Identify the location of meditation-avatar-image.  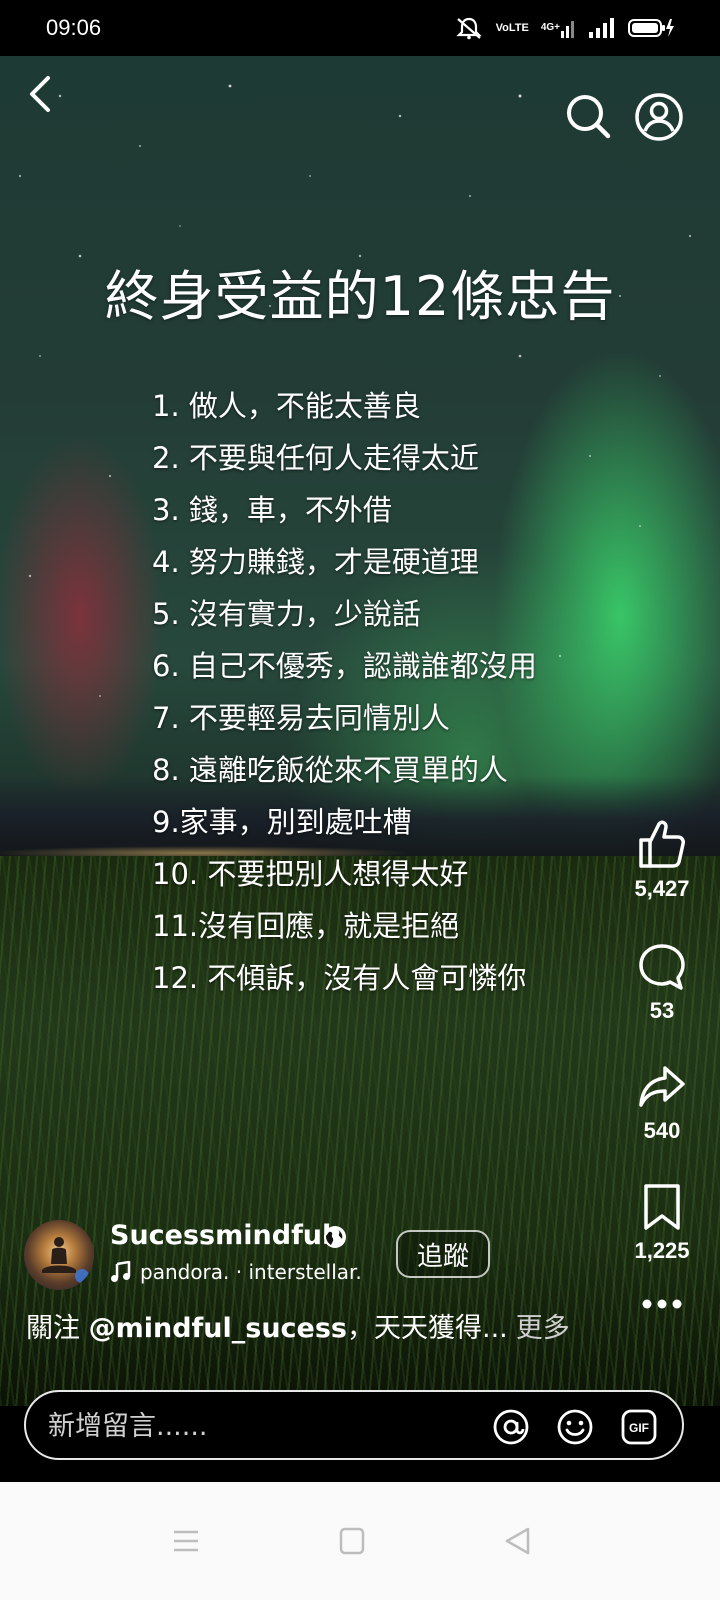
(65, 1260).